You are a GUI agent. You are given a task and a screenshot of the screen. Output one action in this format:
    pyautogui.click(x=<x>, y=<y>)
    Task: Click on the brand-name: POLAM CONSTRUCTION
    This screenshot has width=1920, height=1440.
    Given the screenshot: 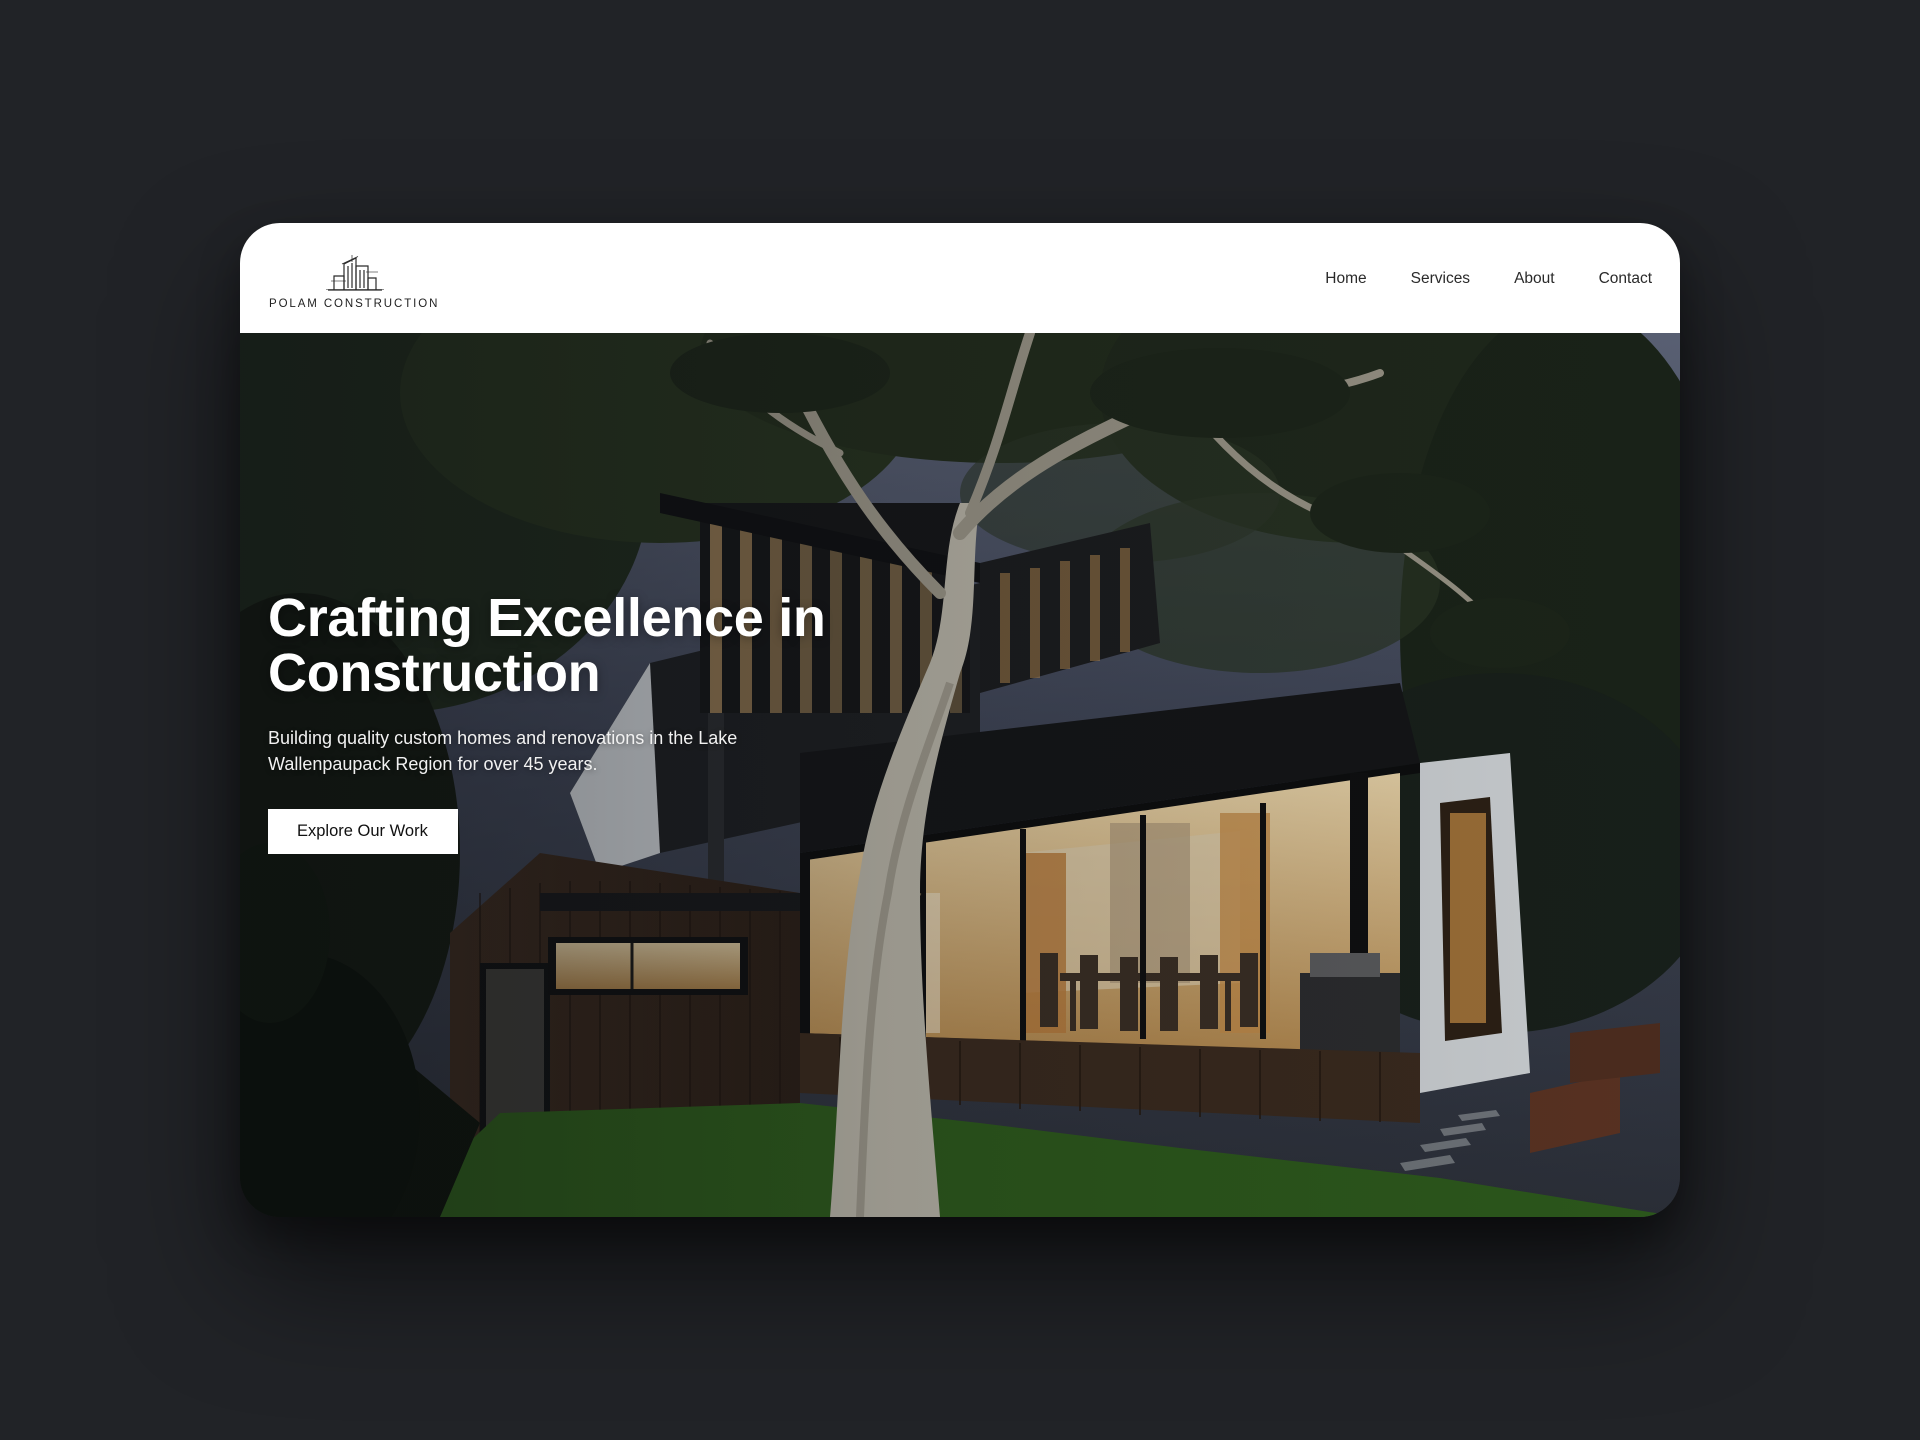 What is the action you would take?
    pyautogui.click(x=354, y=304)
    